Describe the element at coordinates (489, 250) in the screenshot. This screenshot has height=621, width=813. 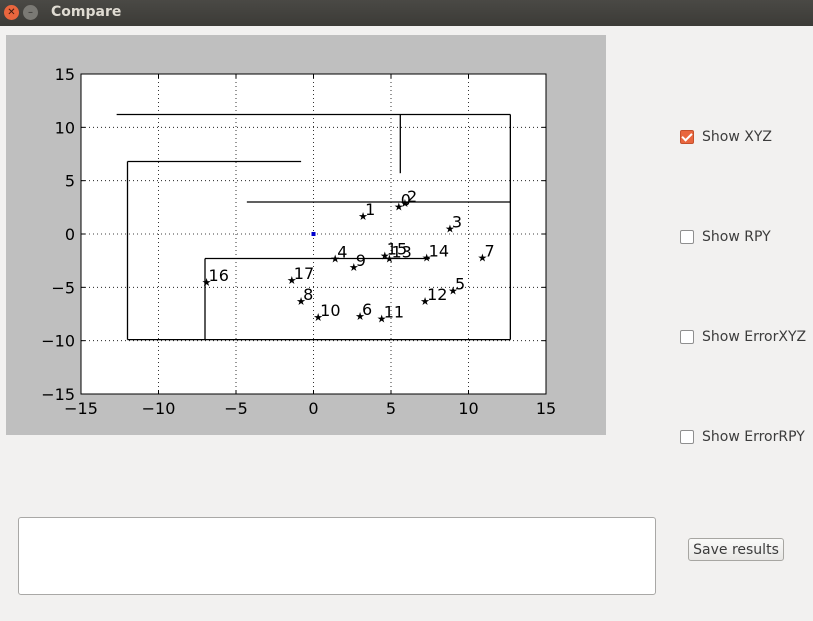
I see `point-label: 7` at that location.